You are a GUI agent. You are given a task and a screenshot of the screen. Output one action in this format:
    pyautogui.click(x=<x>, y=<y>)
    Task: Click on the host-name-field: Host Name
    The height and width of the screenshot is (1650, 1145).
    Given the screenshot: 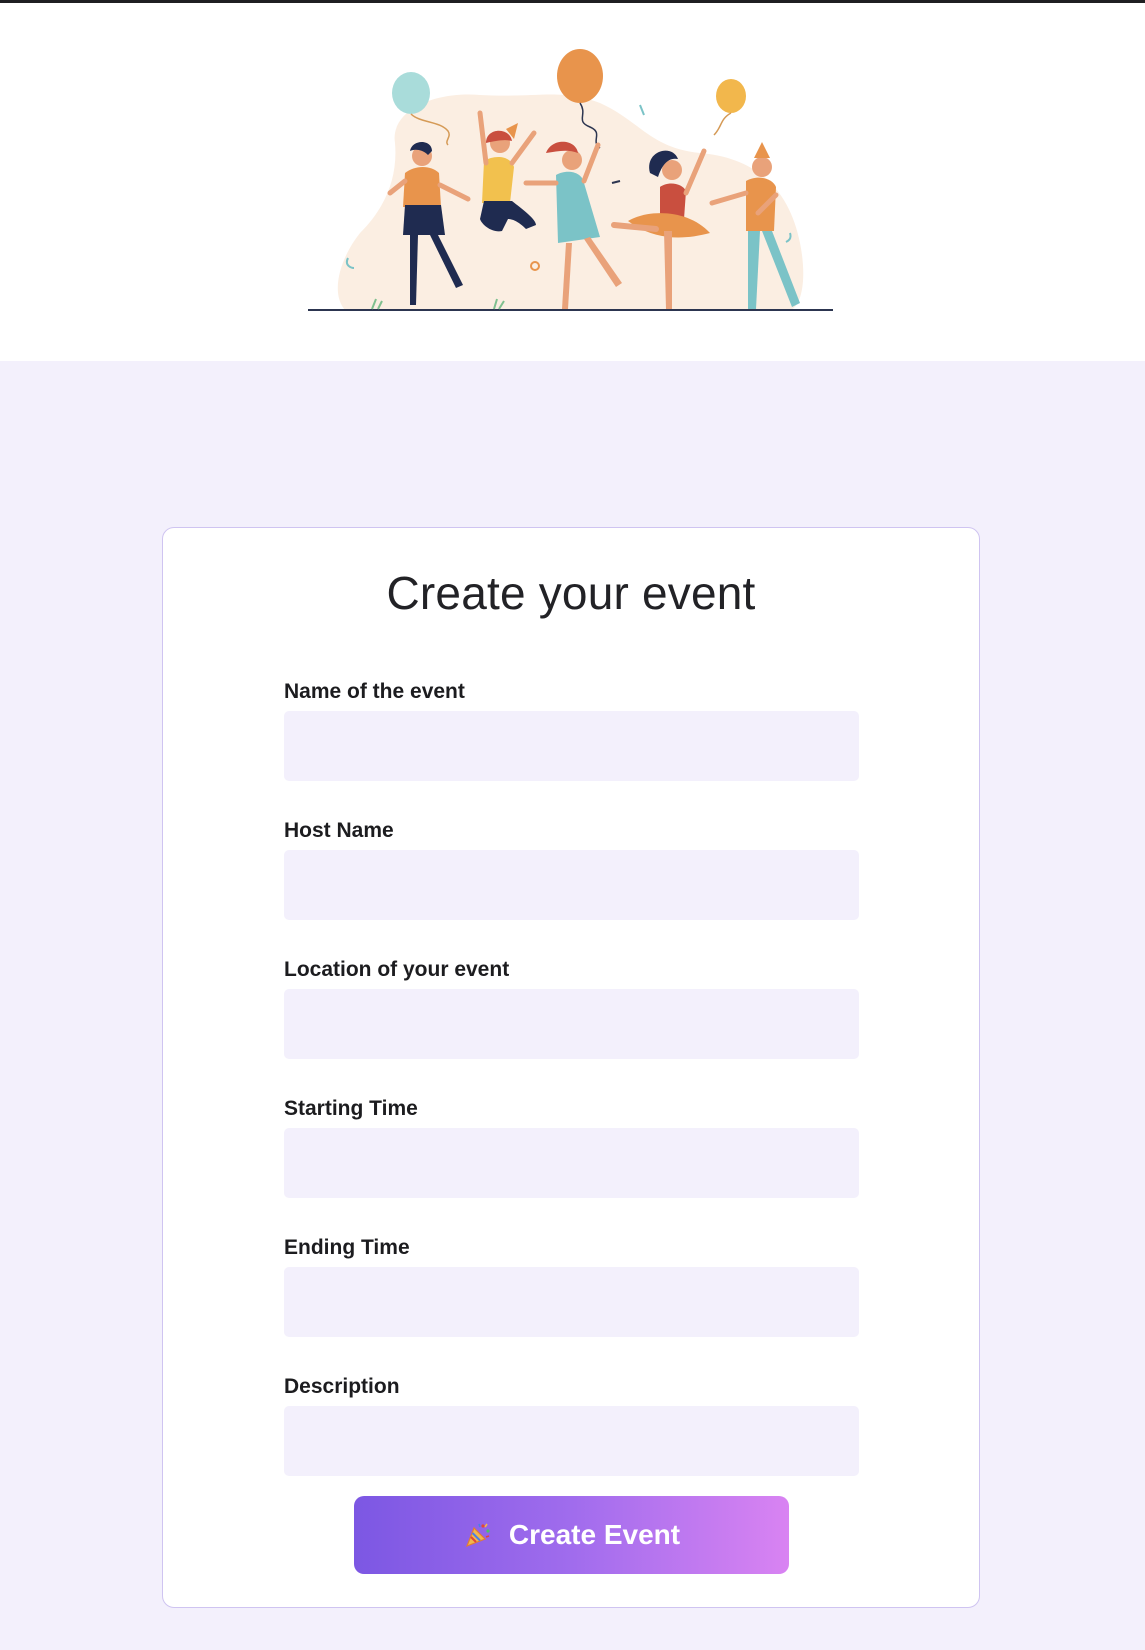 What is the action you would take?
    pyautogui.click(x=571, y=868)
    